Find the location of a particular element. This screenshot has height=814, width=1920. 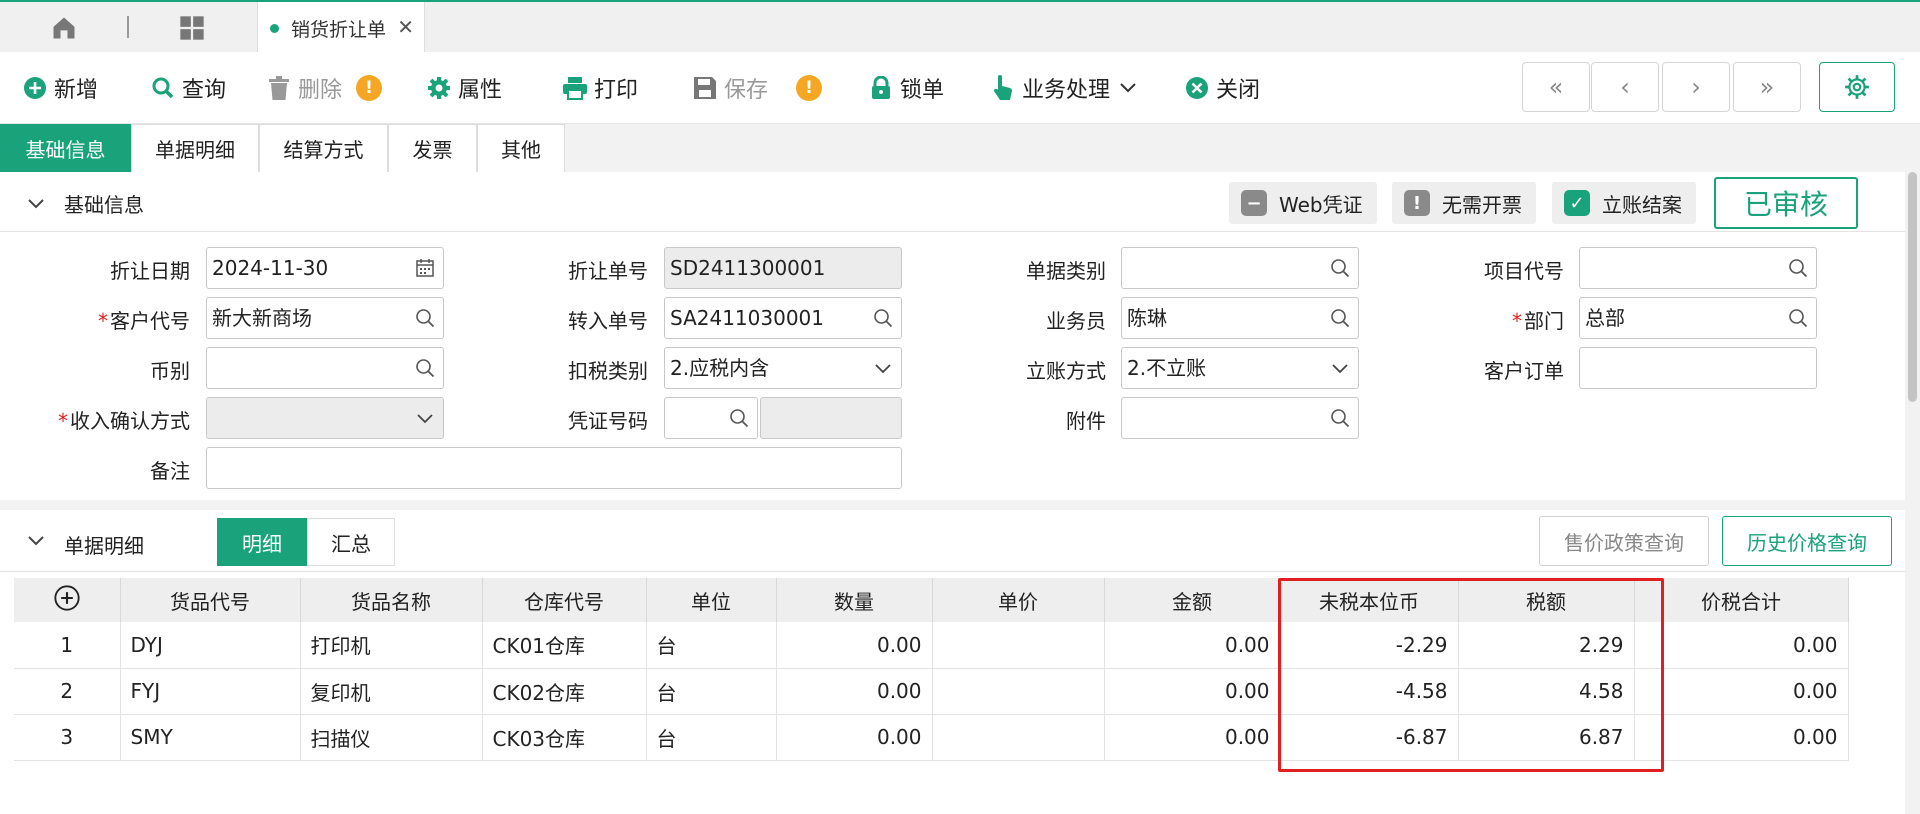

cell-tax: 4.58 is located at coordinates (1546, 691).